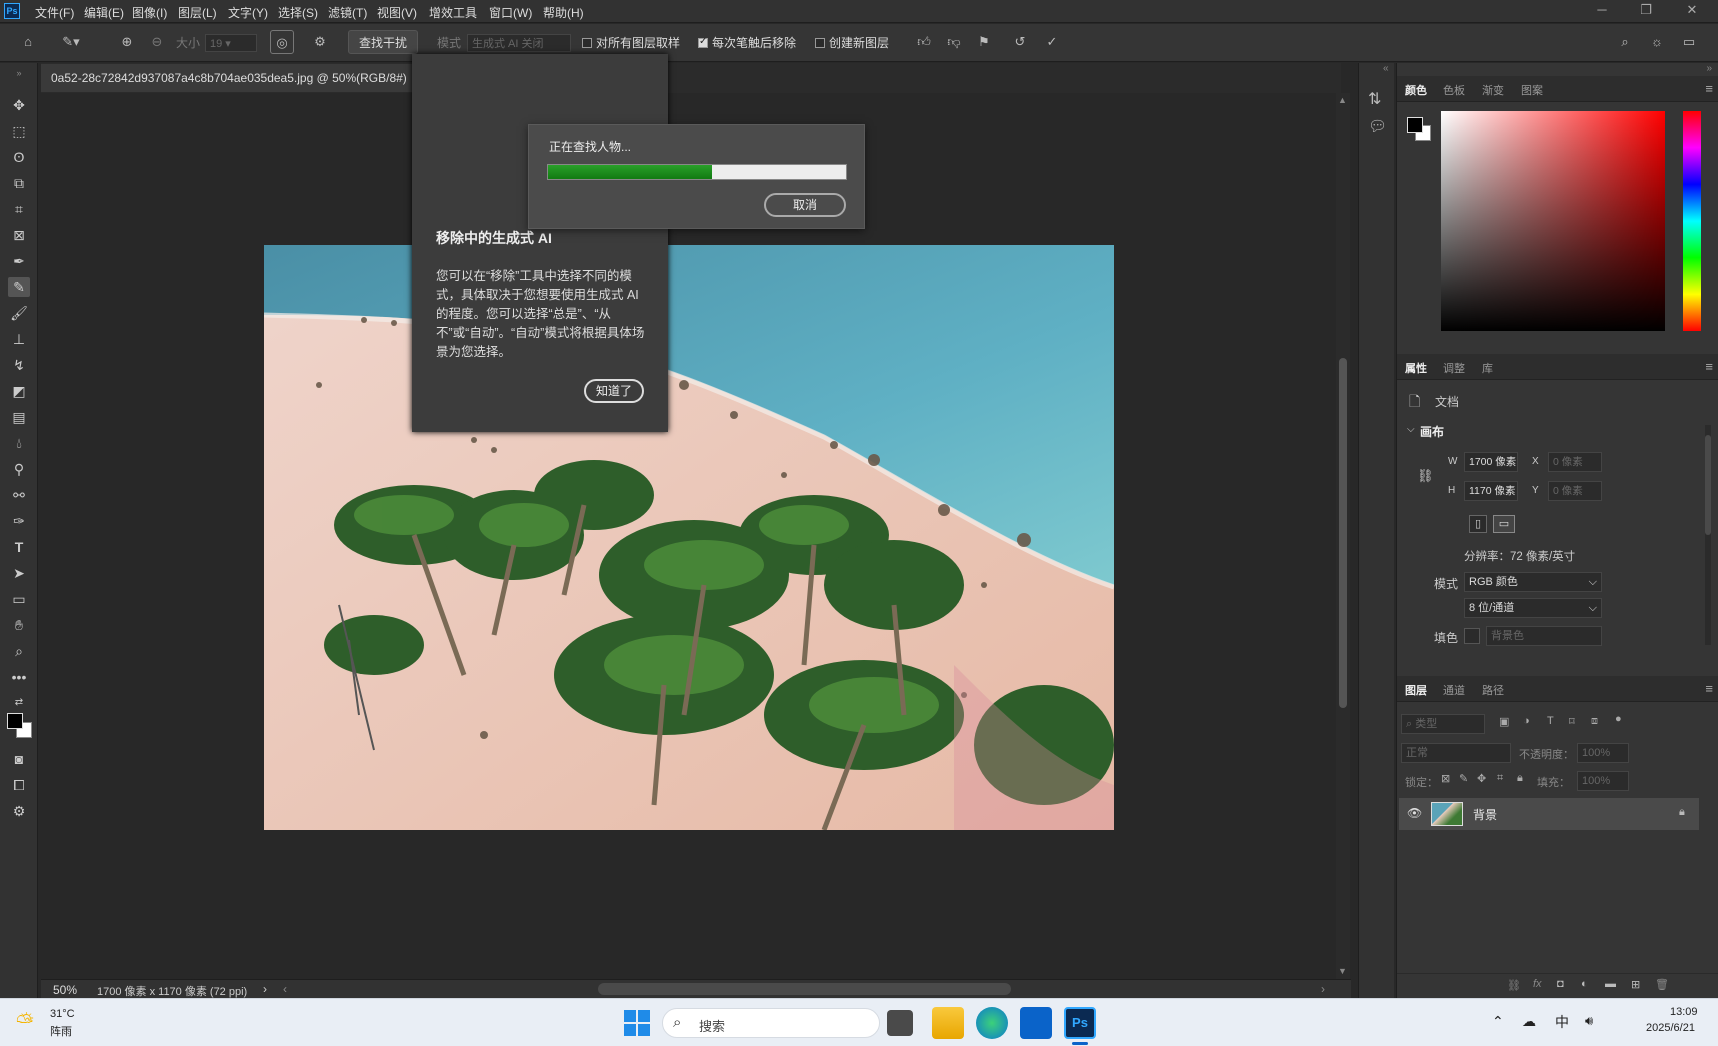 The height and width of the screenshot is (1046, 1718). What do you see at coordinates (1036, 1023) in the screenshot?
I see `microsoft-store-icon` at bounding box center [1036, 1023].